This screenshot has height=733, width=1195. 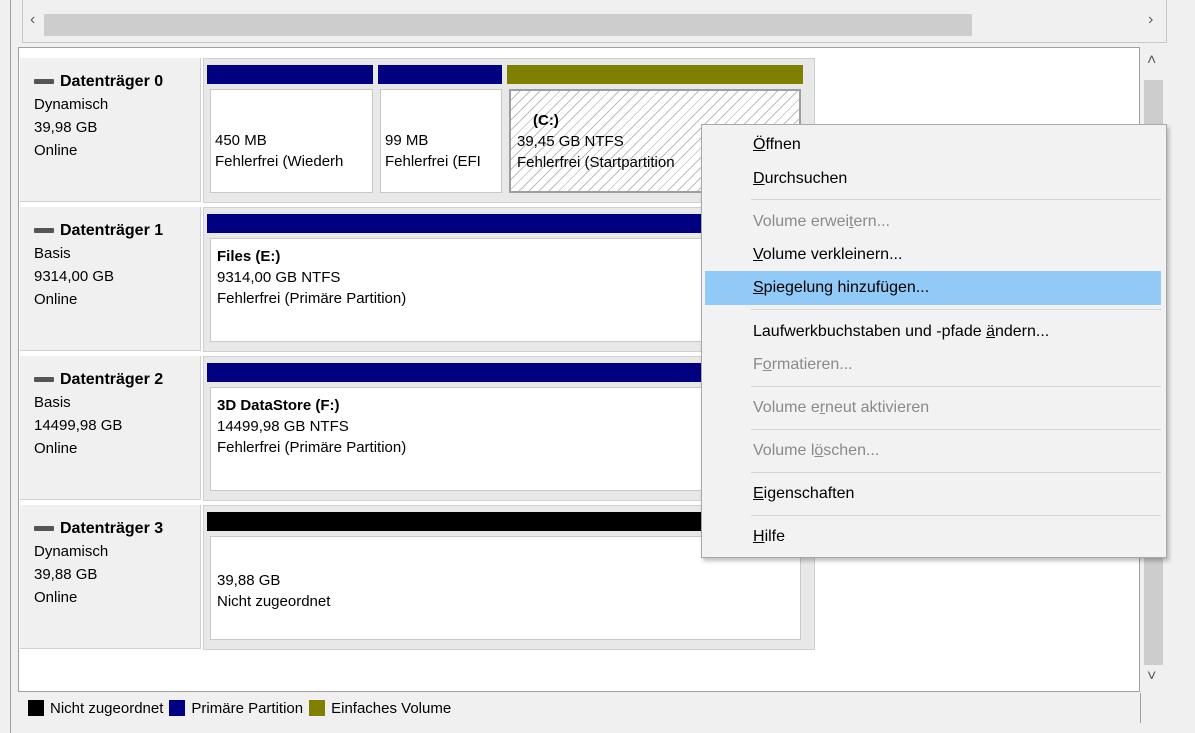 What do you see at coordinates (112, 379) in the screenshot?
I see `disk-name: Datenträger 2` at bounding box center [112, 379].